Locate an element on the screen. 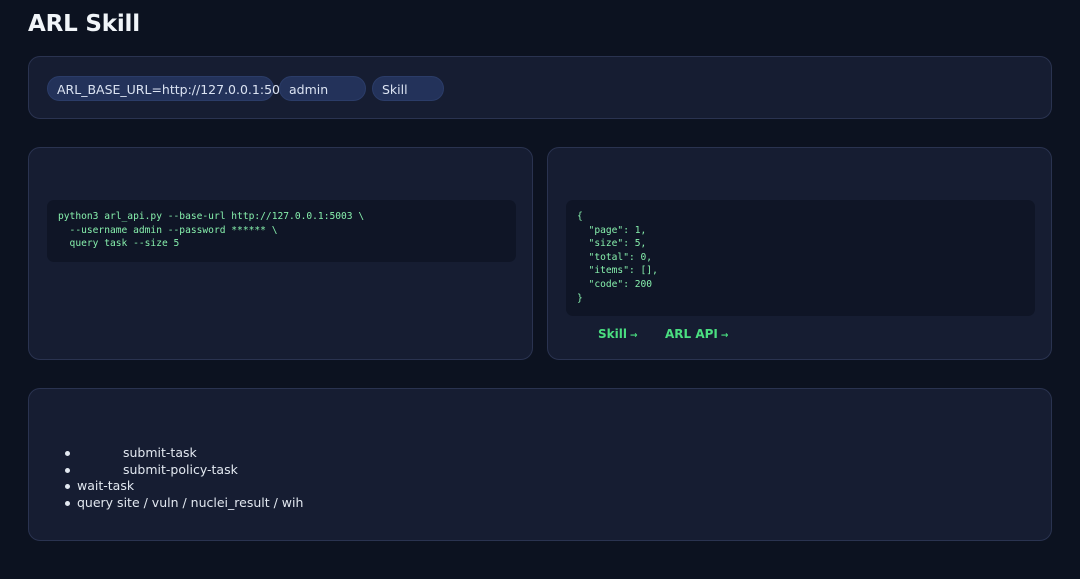  list-item-label: wait-task is located at coordinates (106, 485).